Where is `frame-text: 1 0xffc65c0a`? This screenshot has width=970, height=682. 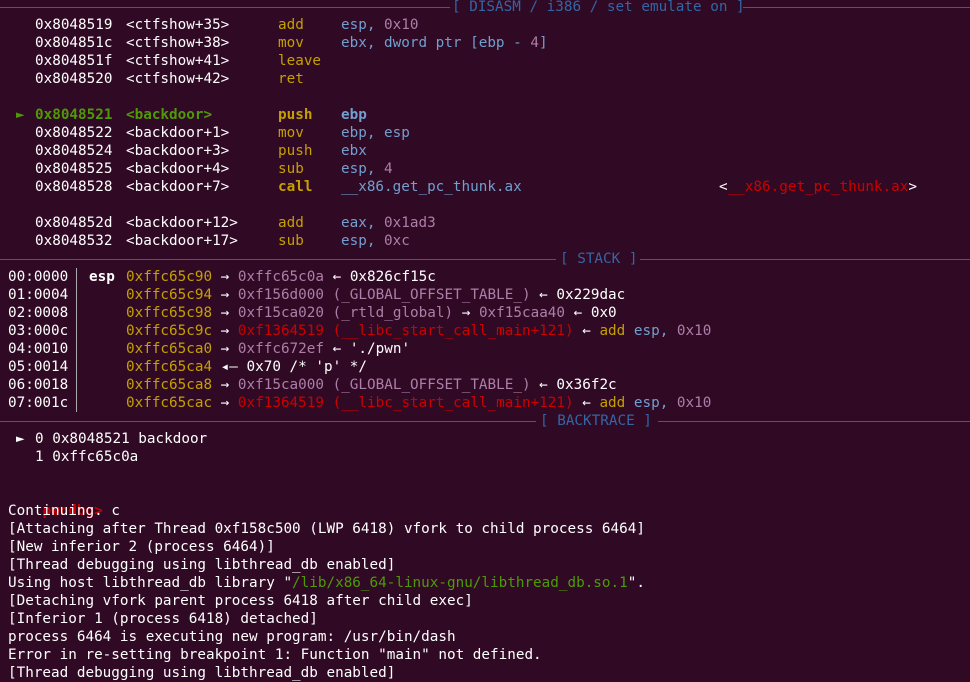
frame-text: 1 0xffc65c0a is located at coordinates (86, 457).